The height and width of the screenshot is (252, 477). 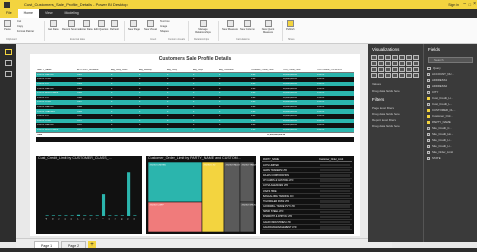 I want to click on paste-button: Paste, so click(x=7, y=25).